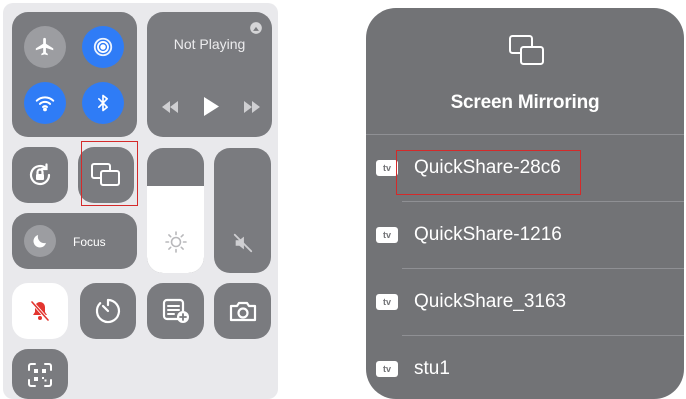 The height and width of the screenshot is (399, 686). Describe the element at coordinates (109, 173) in the screenshot. I see `highlight-box-mirroring` at that location.